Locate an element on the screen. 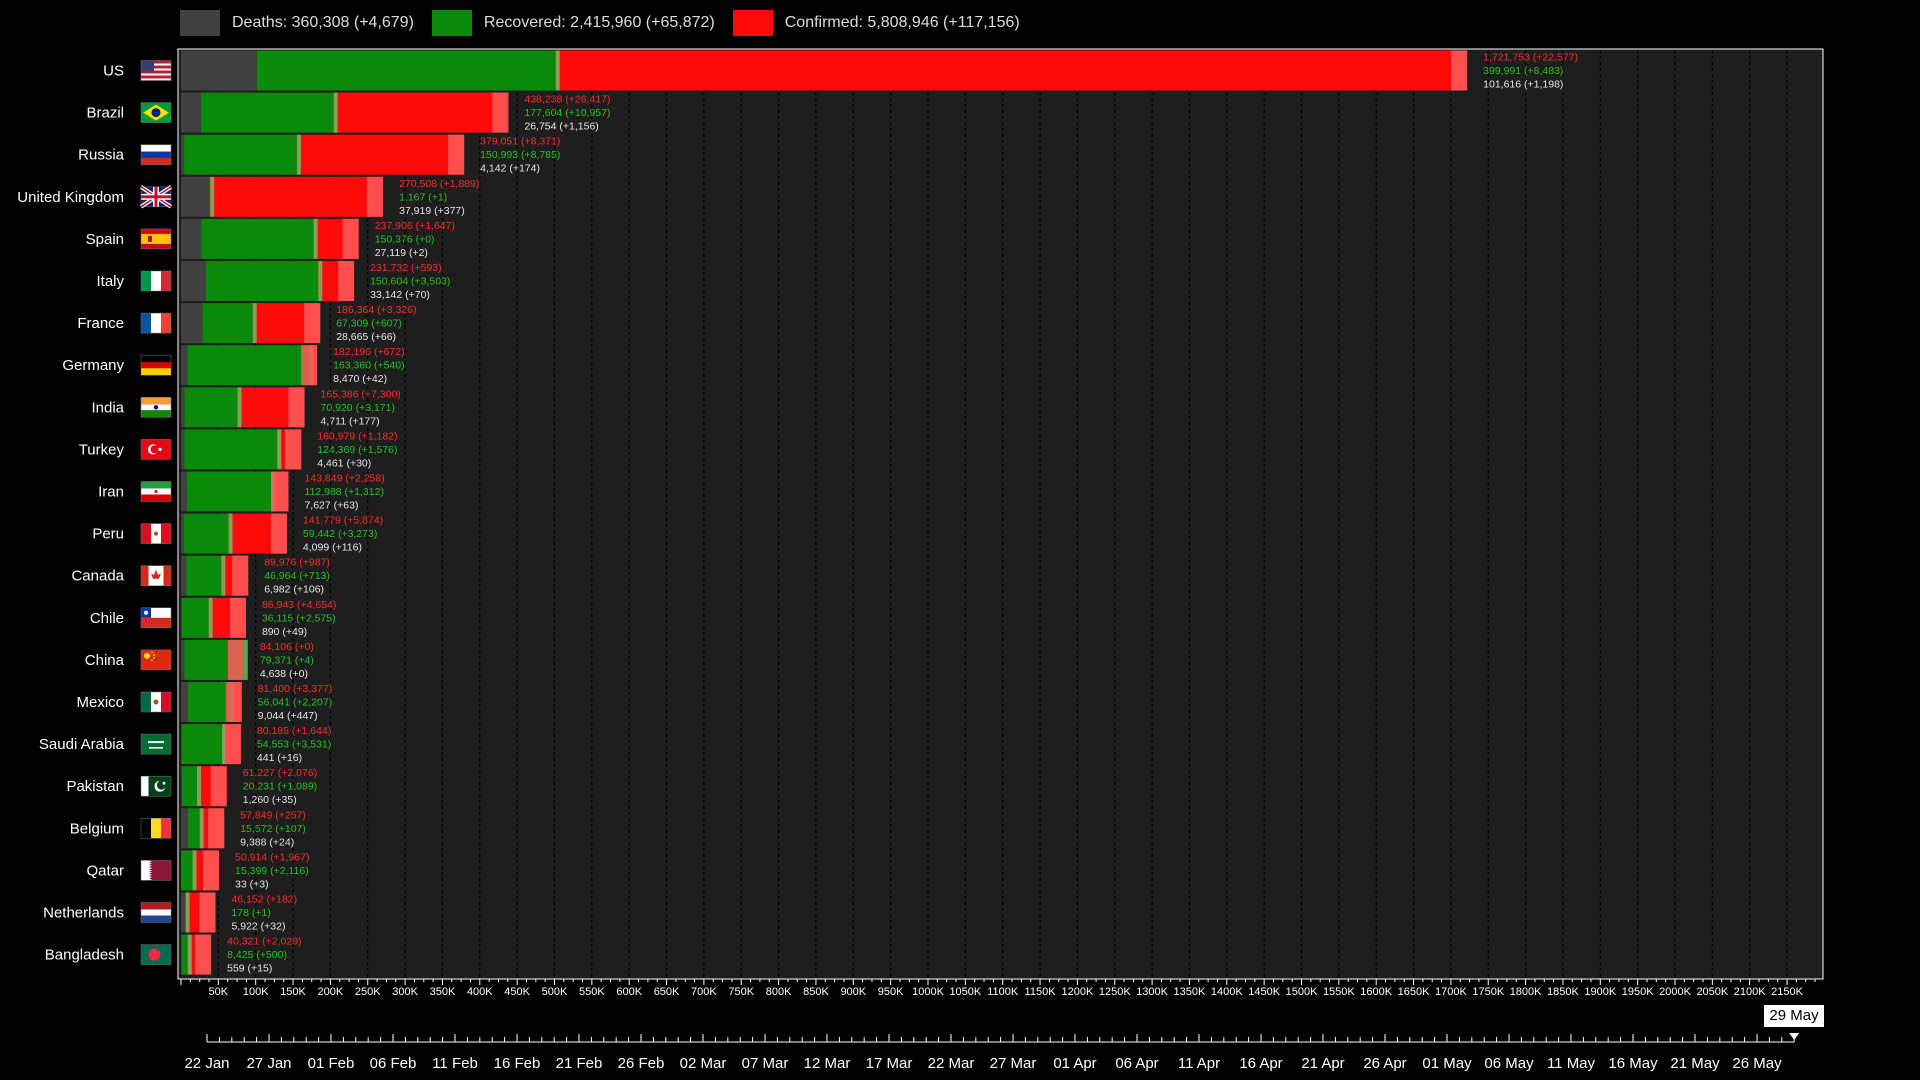  timeline-label: 27 Mar is located at coordinates (1013, 1063).